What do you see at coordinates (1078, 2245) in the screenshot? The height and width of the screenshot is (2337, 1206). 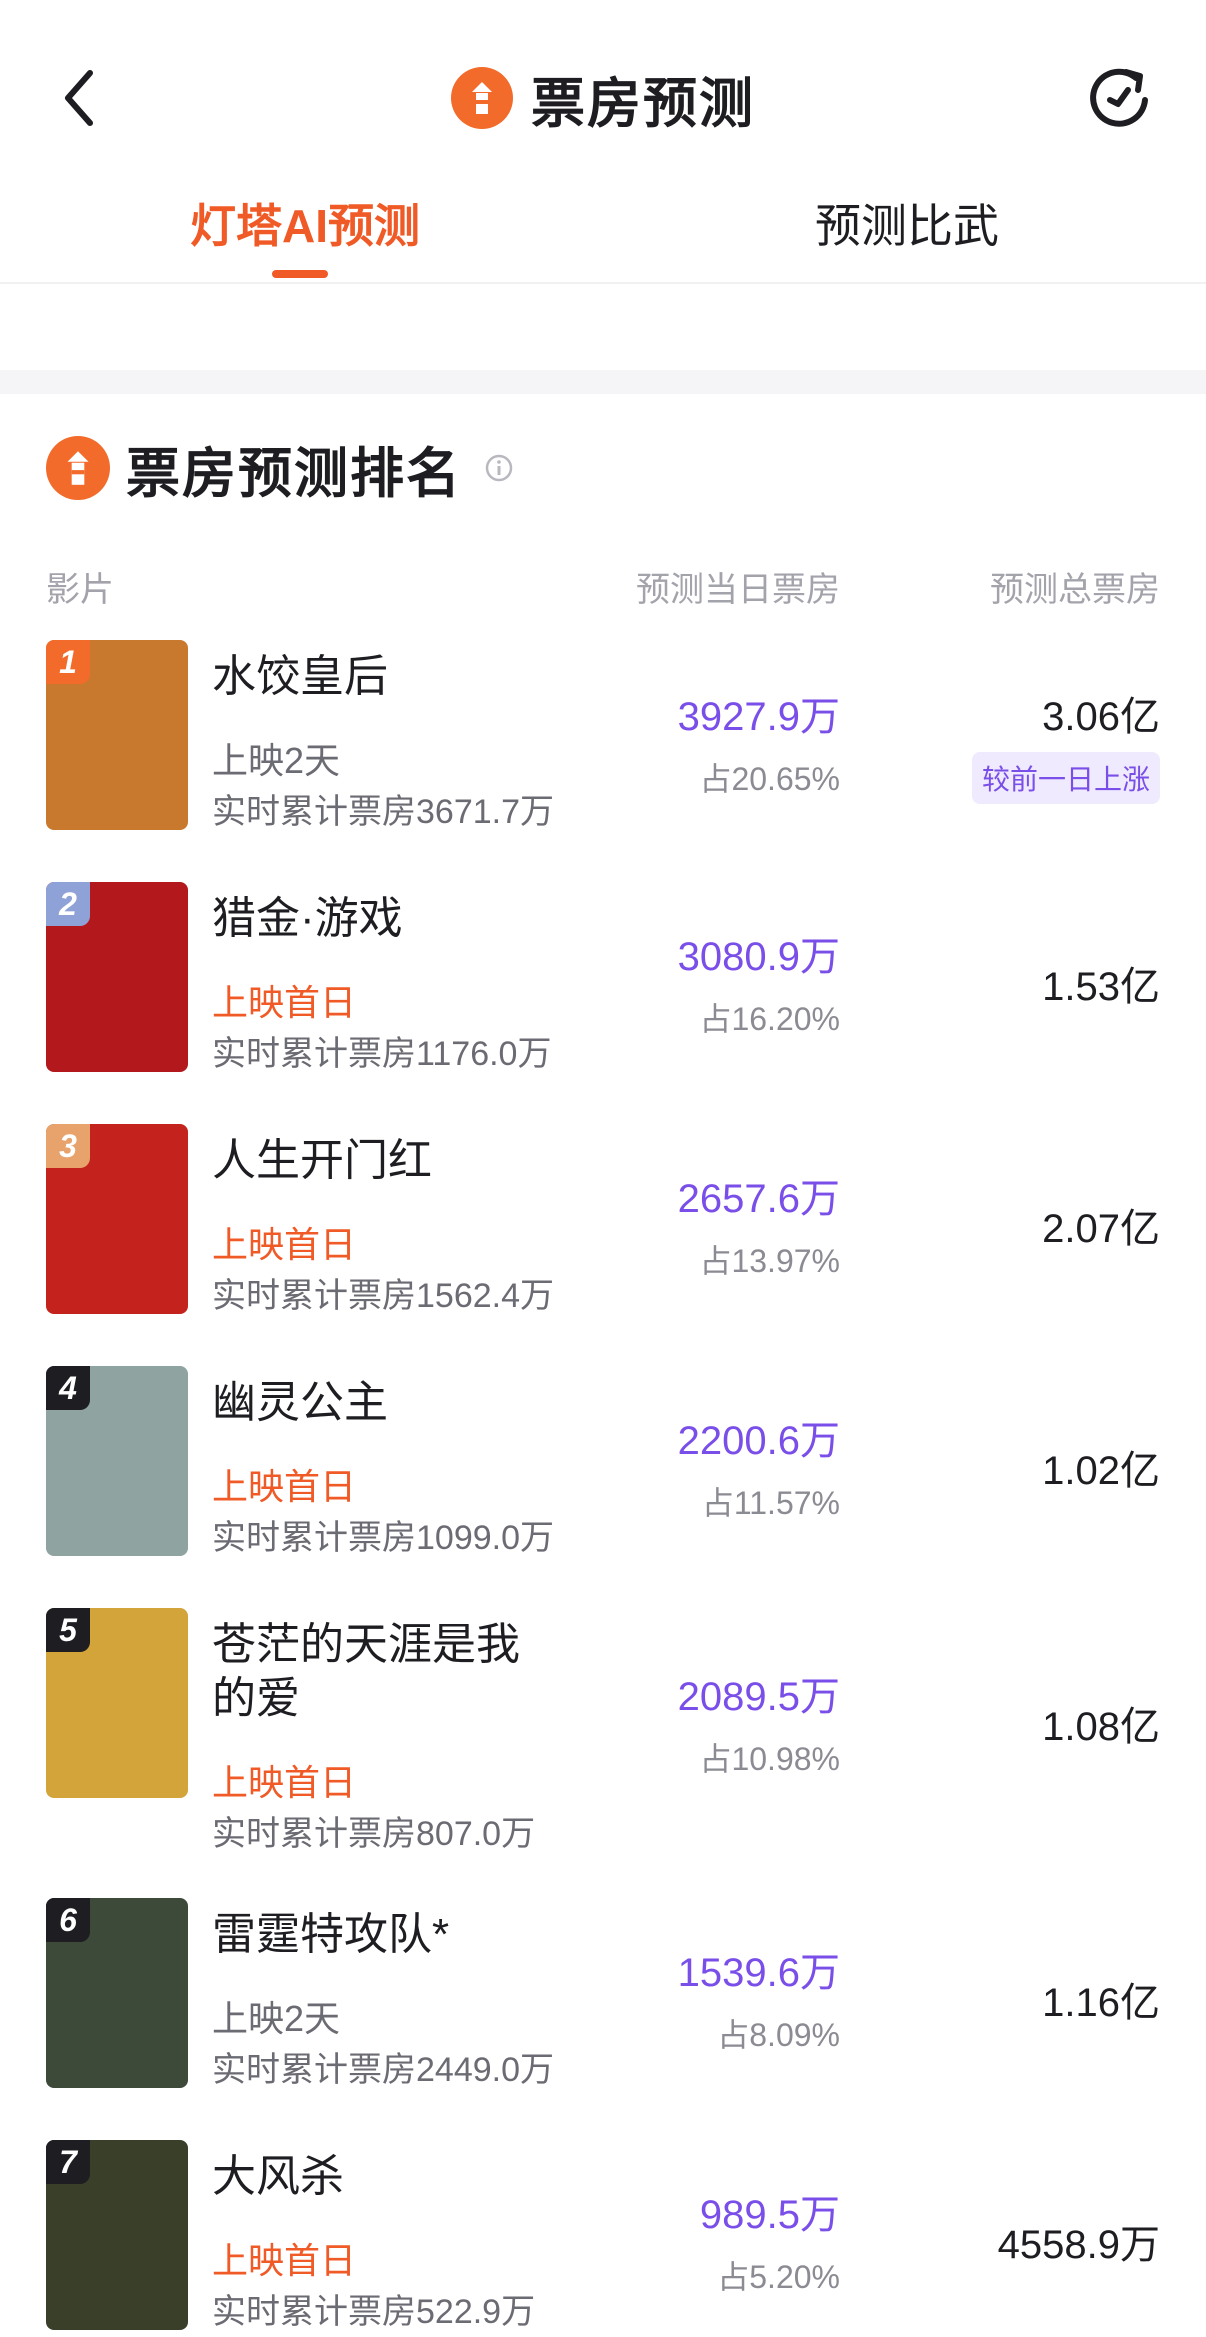 I see `predicted-total-box-office: 4558.9万` at bounding box center [1078, 2245].